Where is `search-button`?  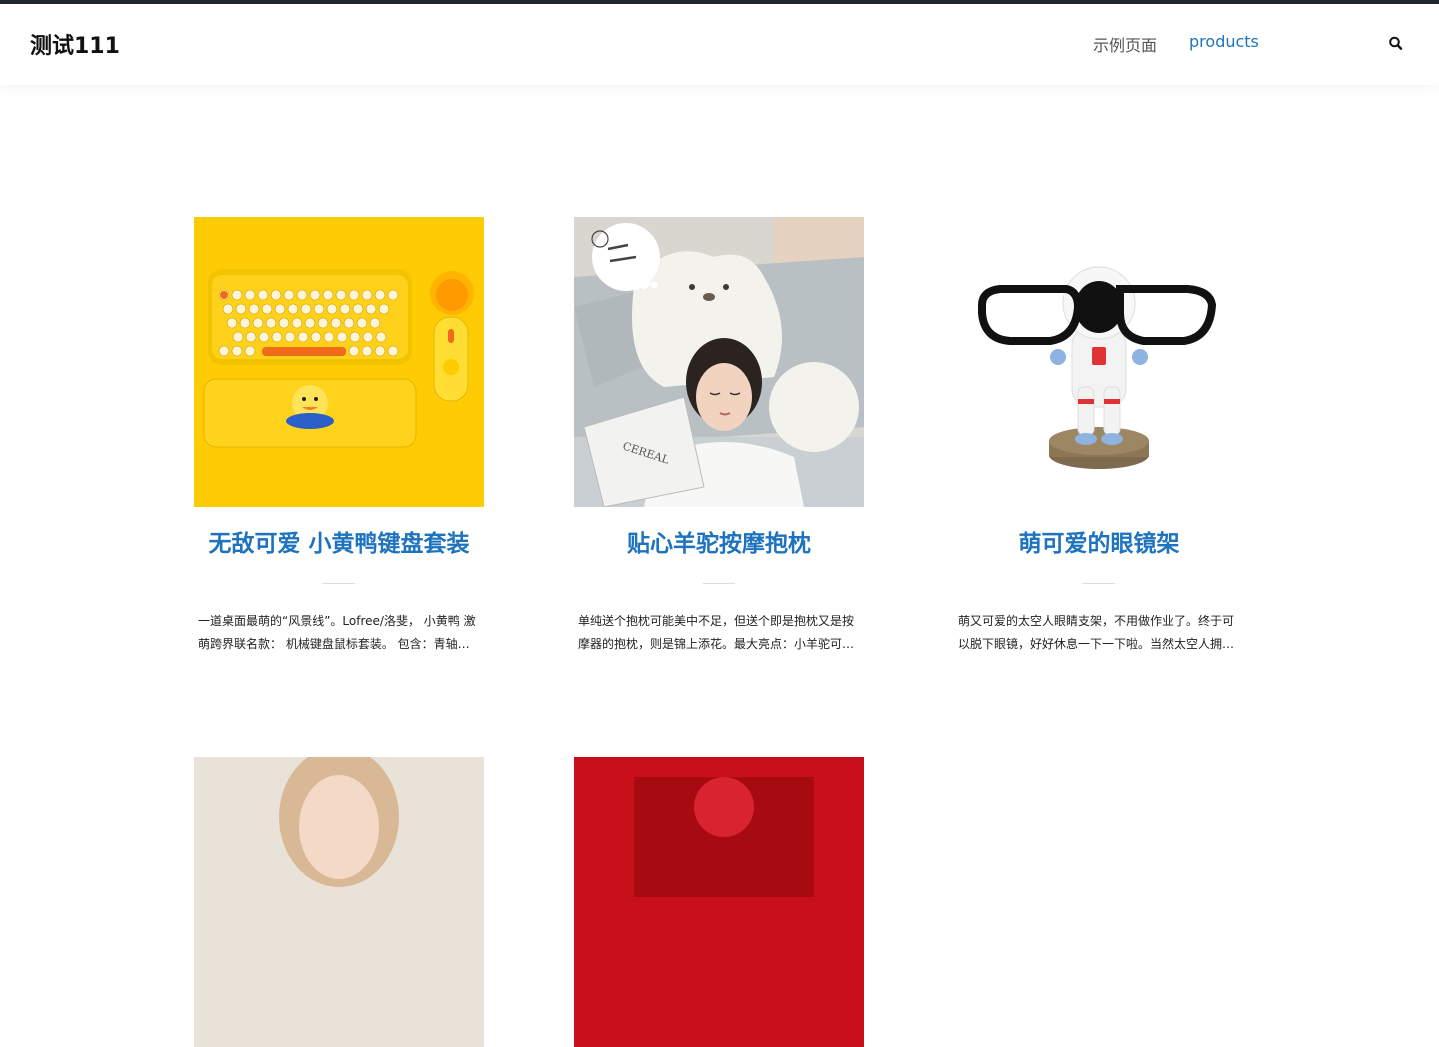
search-button is located at coordinates (1396, 44).